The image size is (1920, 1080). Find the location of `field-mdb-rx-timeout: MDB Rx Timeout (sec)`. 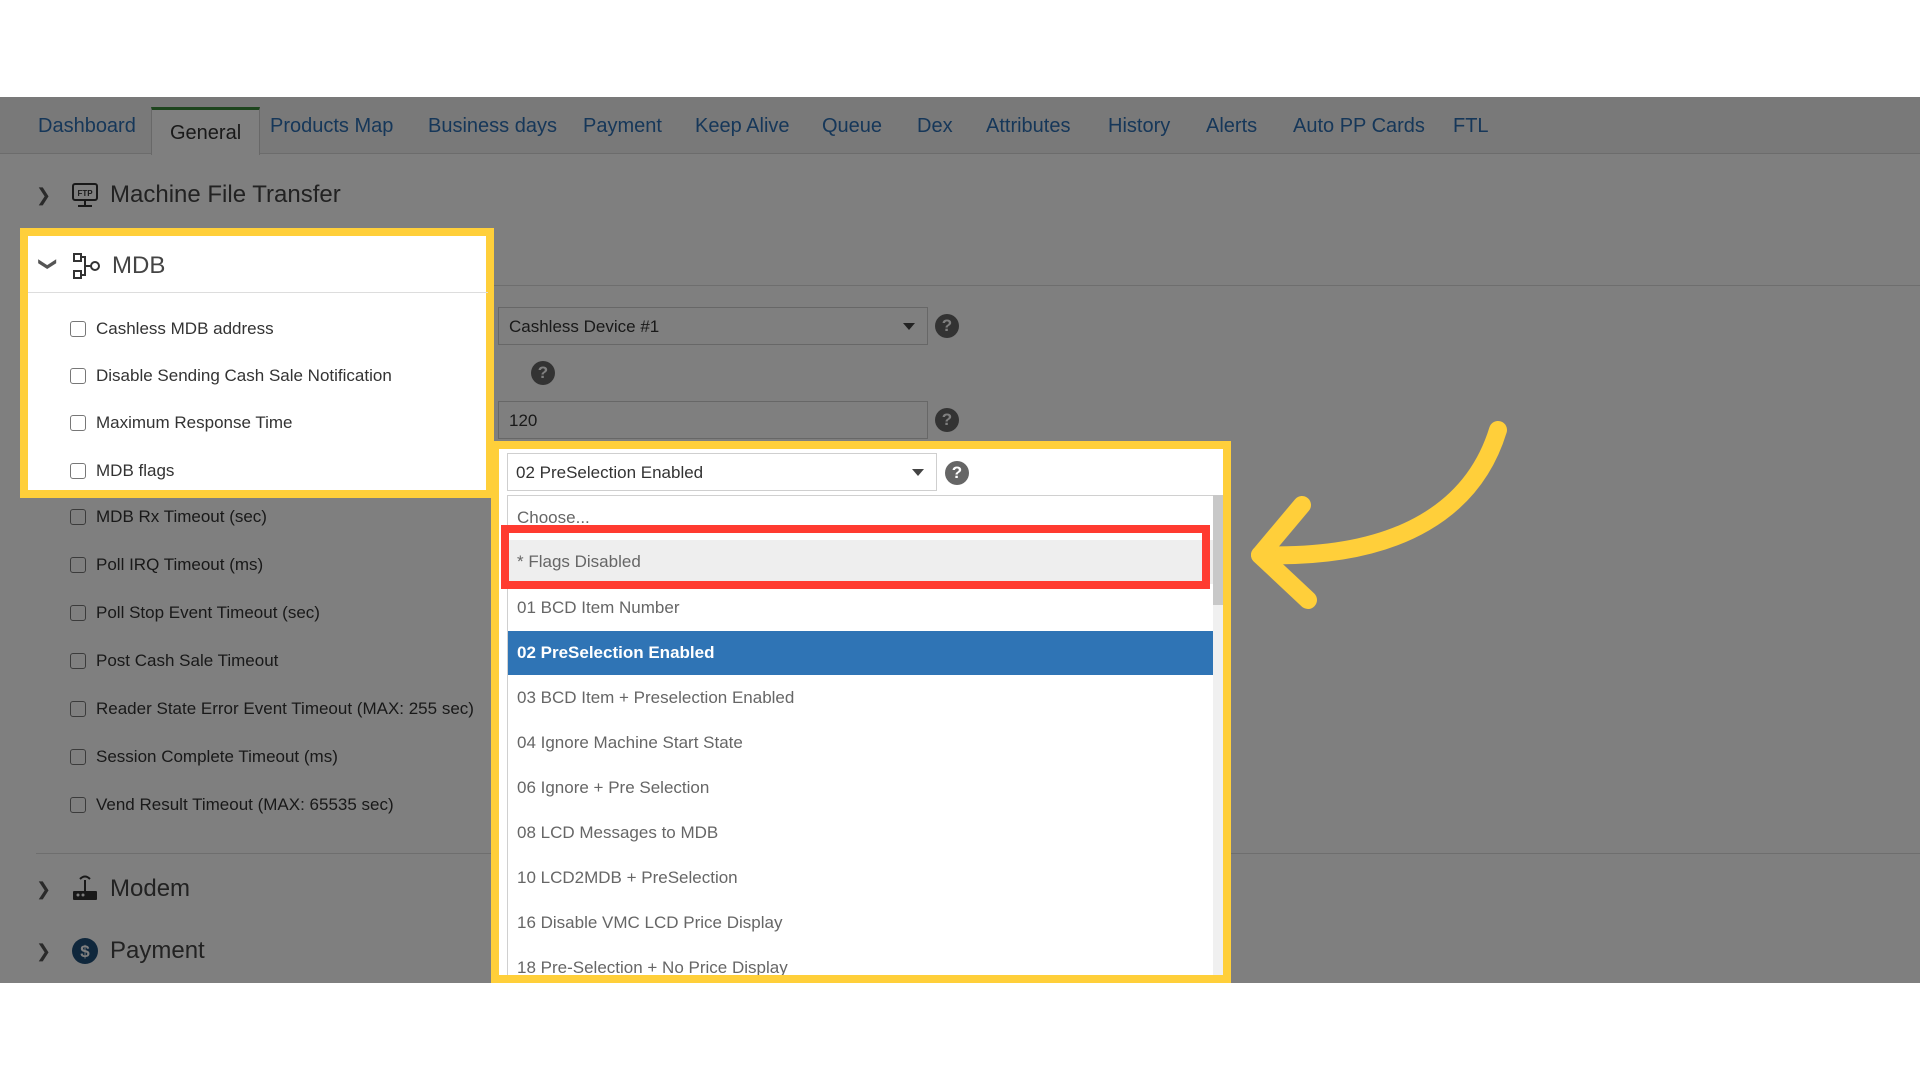

field-mdb-rx-timeout: MDB Rx Timeout (sec) is located at coordinates (168, 517).